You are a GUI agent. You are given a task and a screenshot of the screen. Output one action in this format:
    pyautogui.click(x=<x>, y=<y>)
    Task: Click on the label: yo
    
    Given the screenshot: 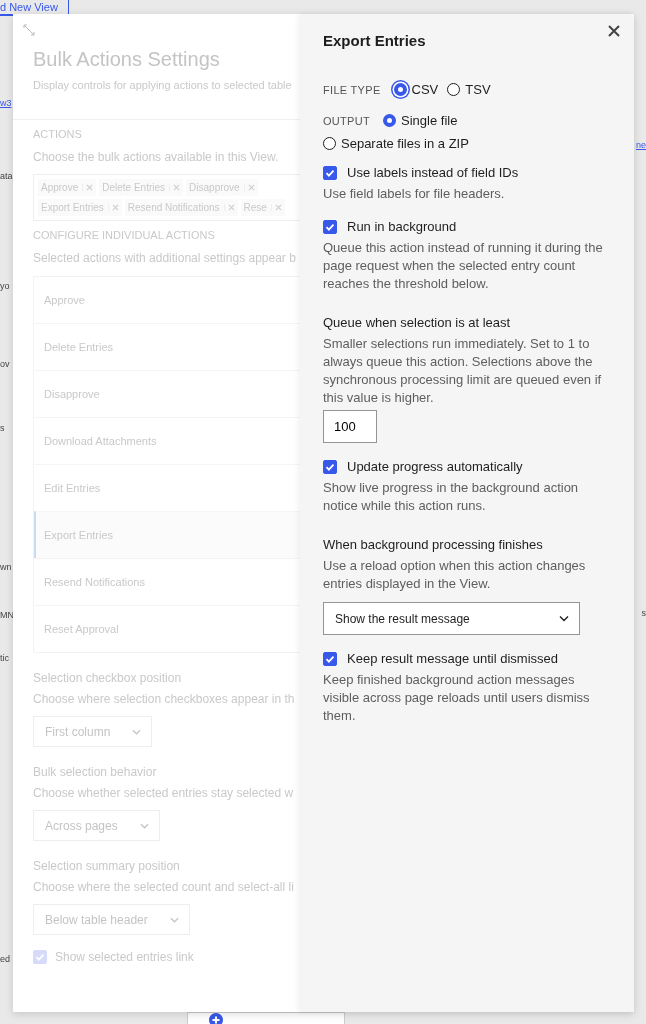 What is the action you would take?
    pyautogui.click(x=5, y=286)
    